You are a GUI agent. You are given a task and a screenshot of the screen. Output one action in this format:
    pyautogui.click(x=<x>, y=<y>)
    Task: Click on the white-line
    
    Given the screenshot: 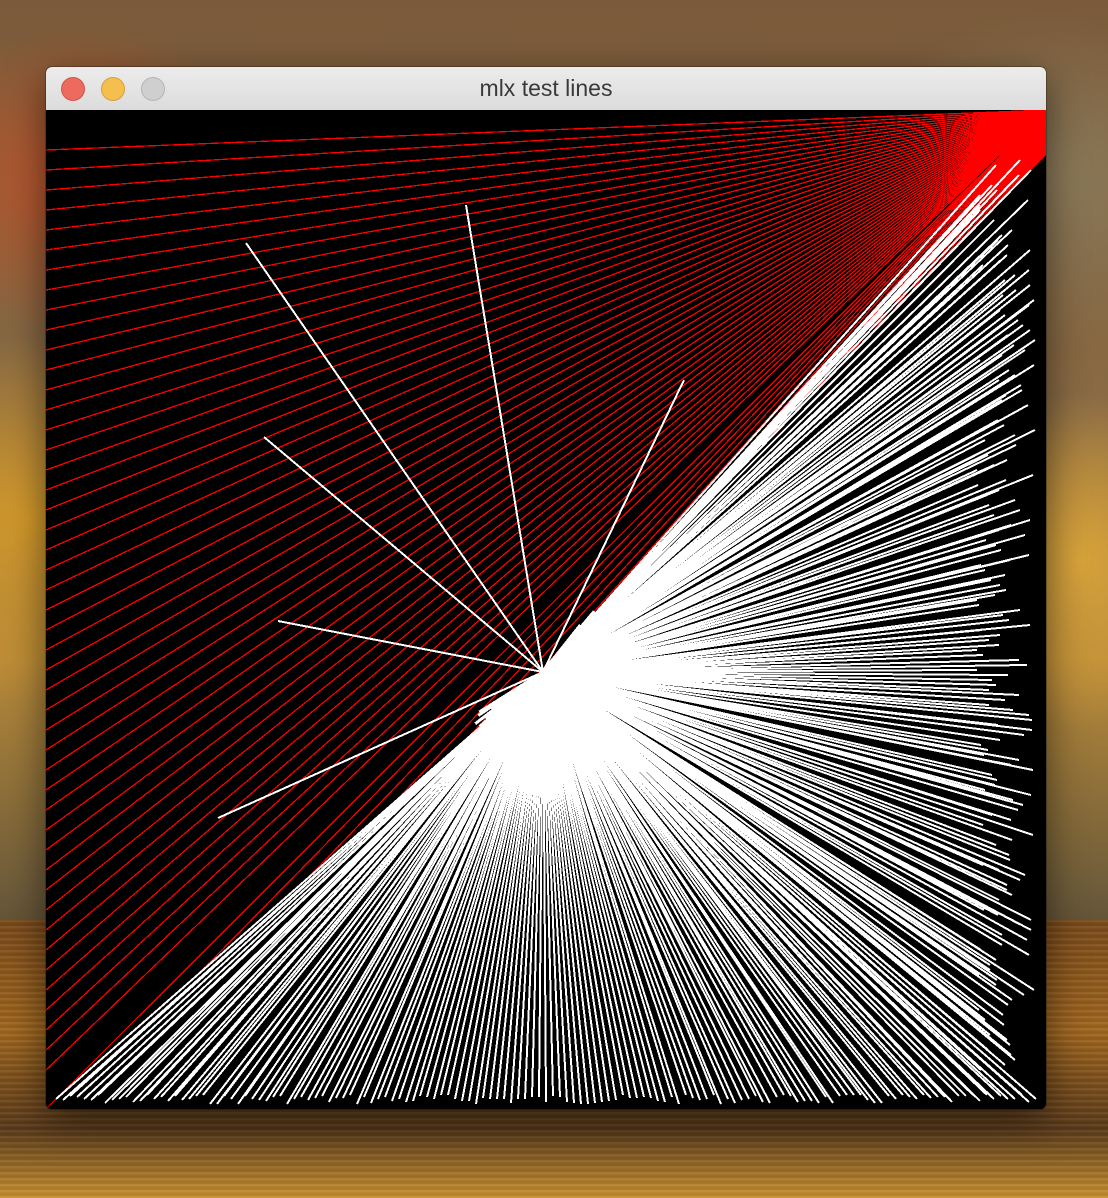 What is the action you would take?
    pyautogui.click(x=410, y=646)
    